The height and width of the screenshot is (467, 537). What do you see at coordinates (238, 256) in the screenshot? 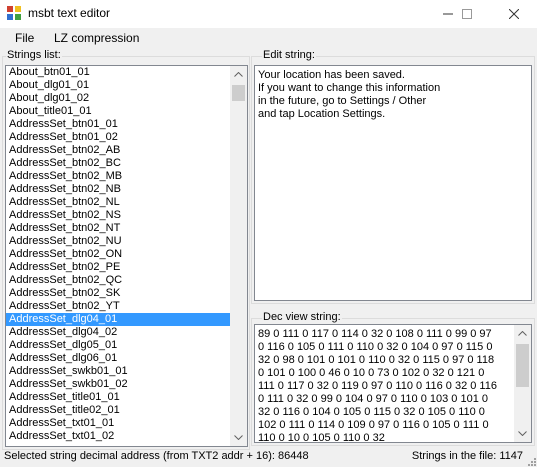
I see `strings-list-scrollbar` at bounding box center [238, 256].